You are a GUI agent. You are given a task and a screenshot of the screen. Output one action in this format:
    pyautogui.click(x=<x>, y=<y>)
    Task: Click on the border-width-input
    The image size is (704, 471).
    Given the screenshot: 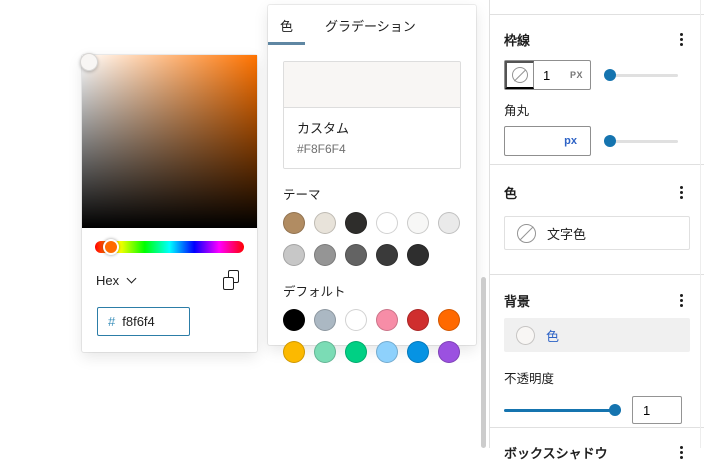 What is the action you would take?
    pyautogui.click(x=548, y=75)
    